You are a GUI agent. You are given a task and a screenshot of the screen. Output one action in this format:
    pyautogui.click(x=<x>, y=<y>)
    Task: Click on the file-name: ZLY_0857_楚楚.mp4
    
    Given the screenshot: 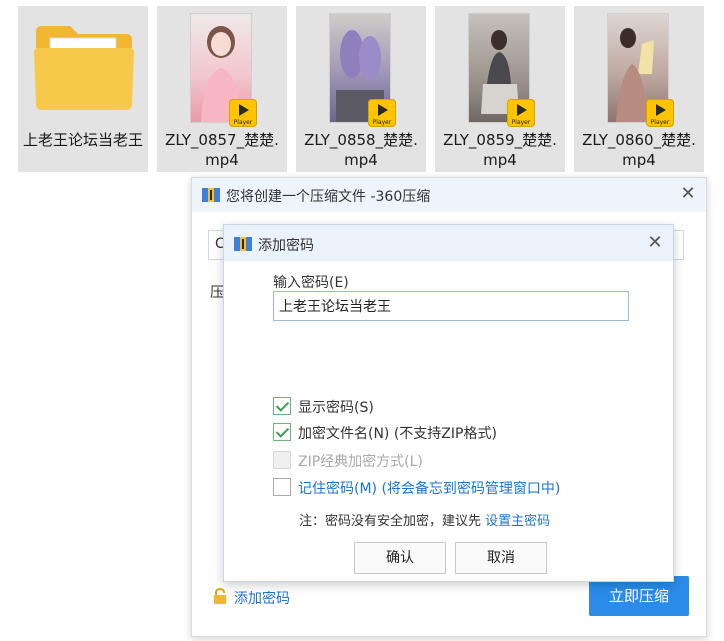 What is the action you would take?
    pyautogui.click(x=222, y=150)
    